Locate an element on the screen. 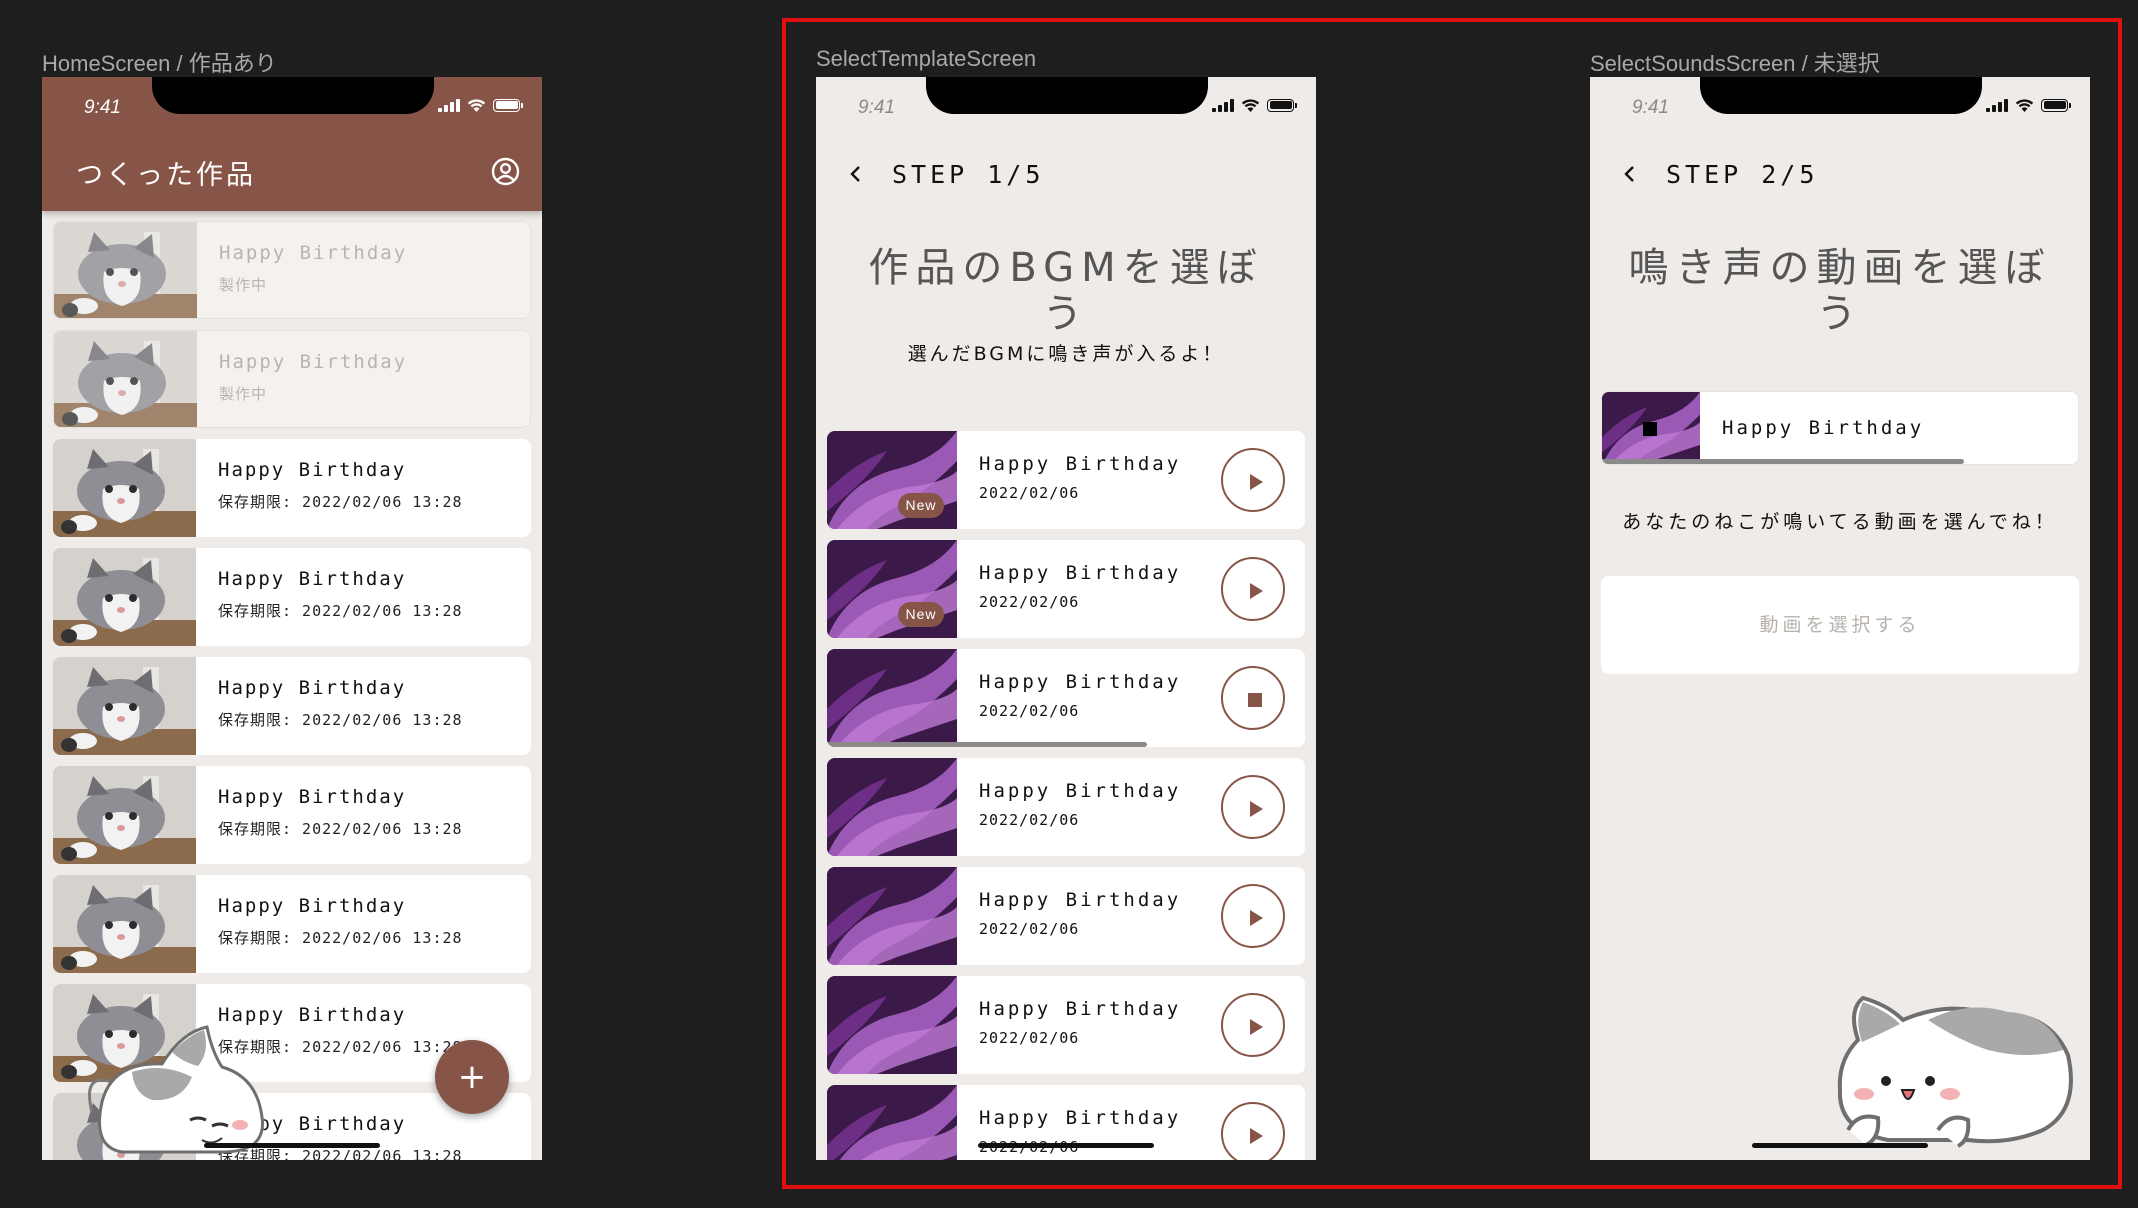 The image size is (2138, 1208). frame-label-home: HomeScreen / 作品あり is located at coordinates (159, 63).